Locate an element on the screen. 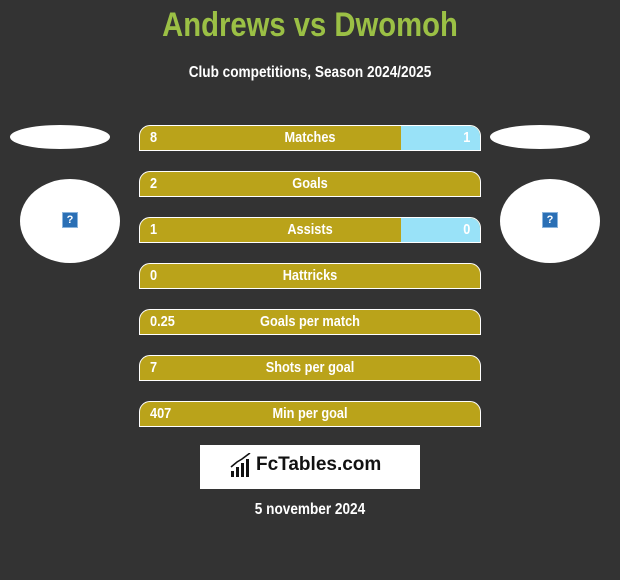 The width and height of the screenshot is (620, 580). left-value: 0 is located at coordinates (154, 275).